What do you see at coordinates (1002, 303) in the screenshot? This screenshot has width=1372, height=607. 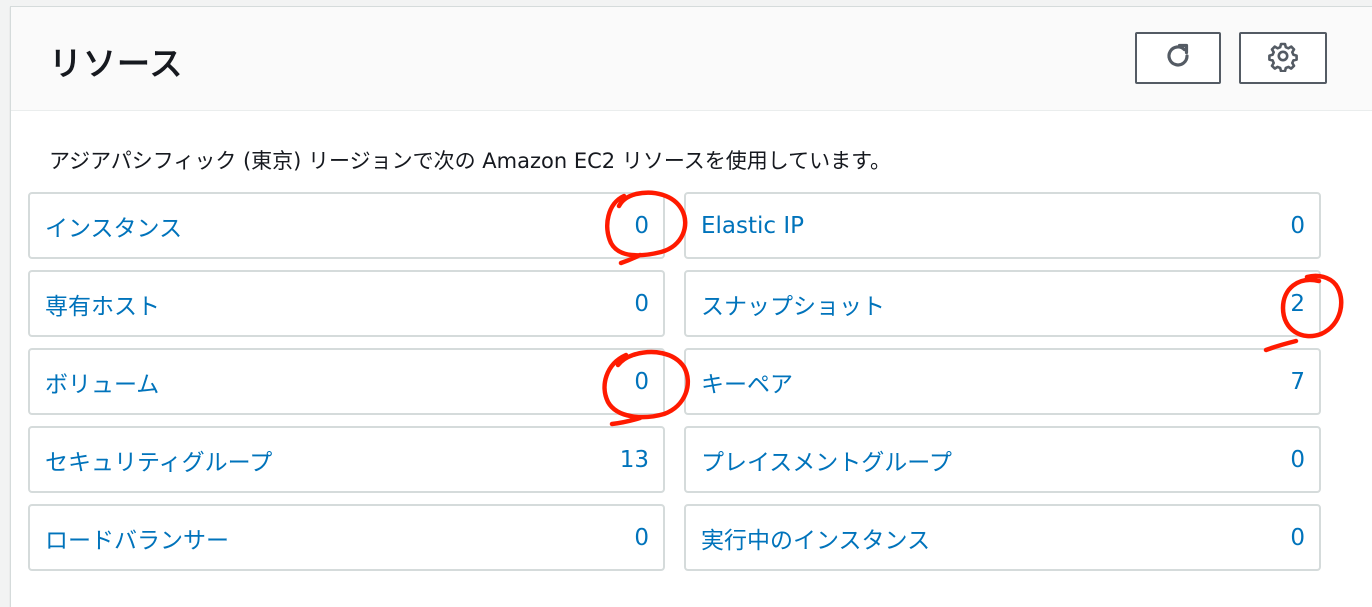 I see `resource-tile-snapshots: スナップショット 2` at bounding box center [1002, 303].